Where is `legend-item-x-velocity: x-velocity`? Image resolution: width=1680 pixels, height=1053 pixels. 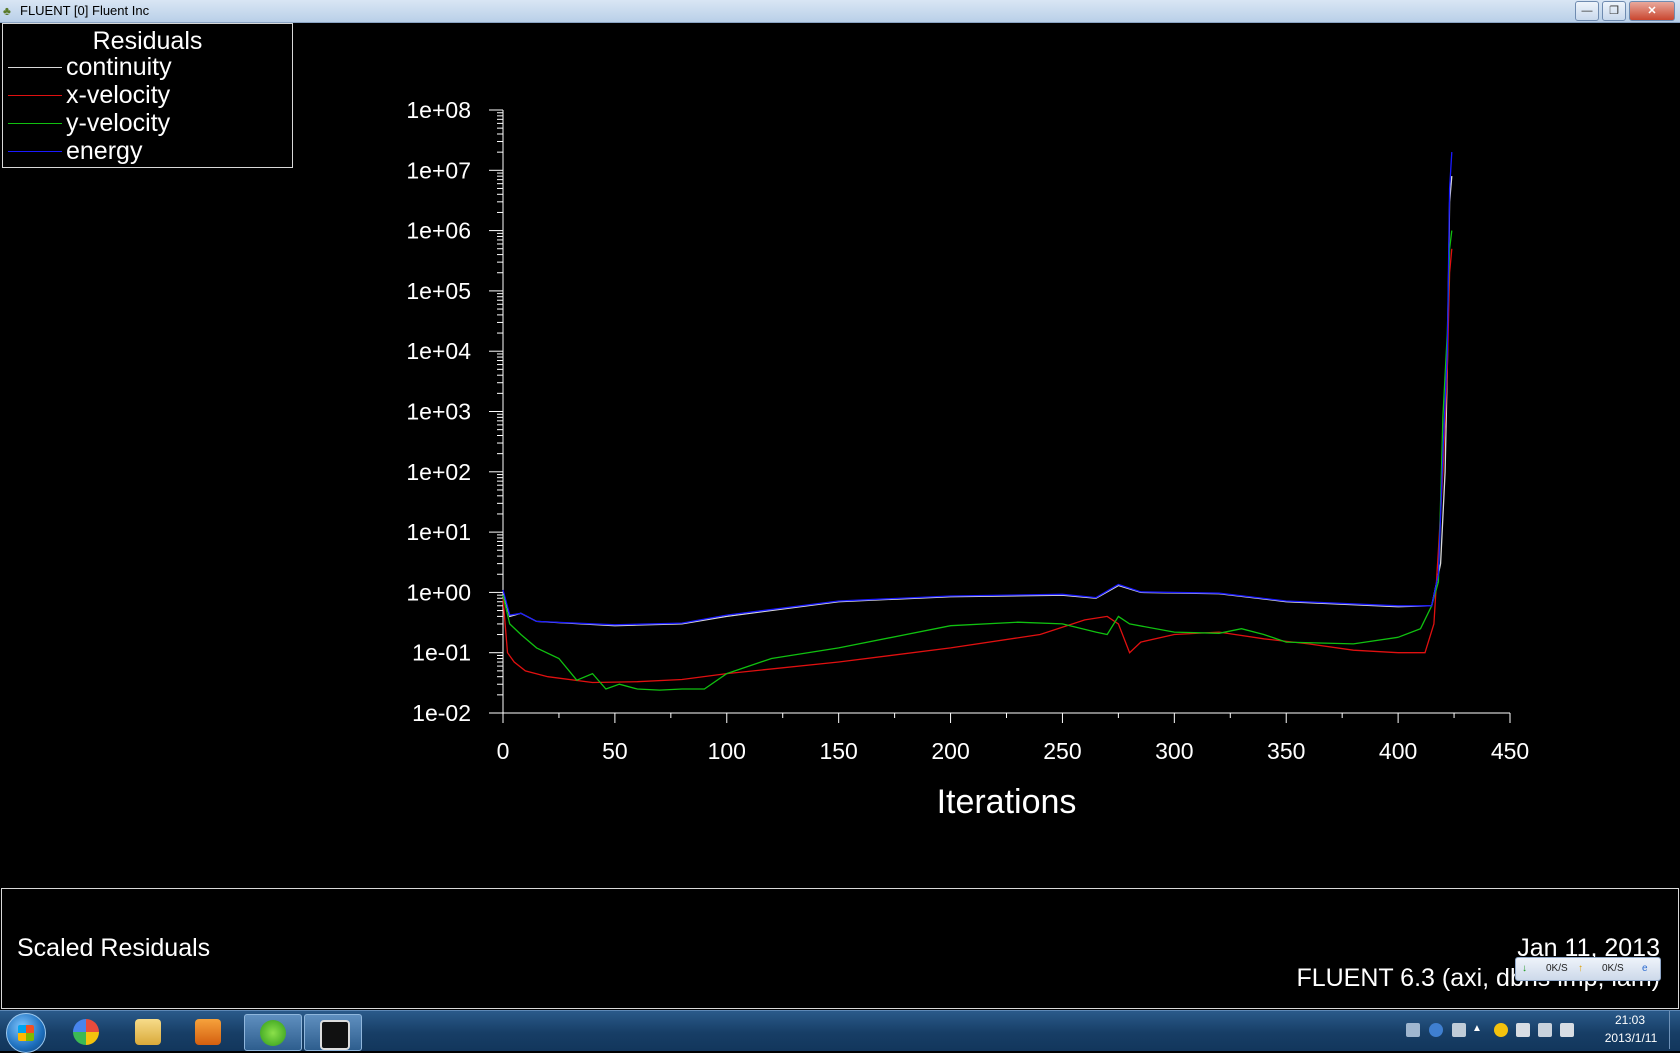
legend-item-x-velocity: x-velocity is located at coordinates (147, 95).